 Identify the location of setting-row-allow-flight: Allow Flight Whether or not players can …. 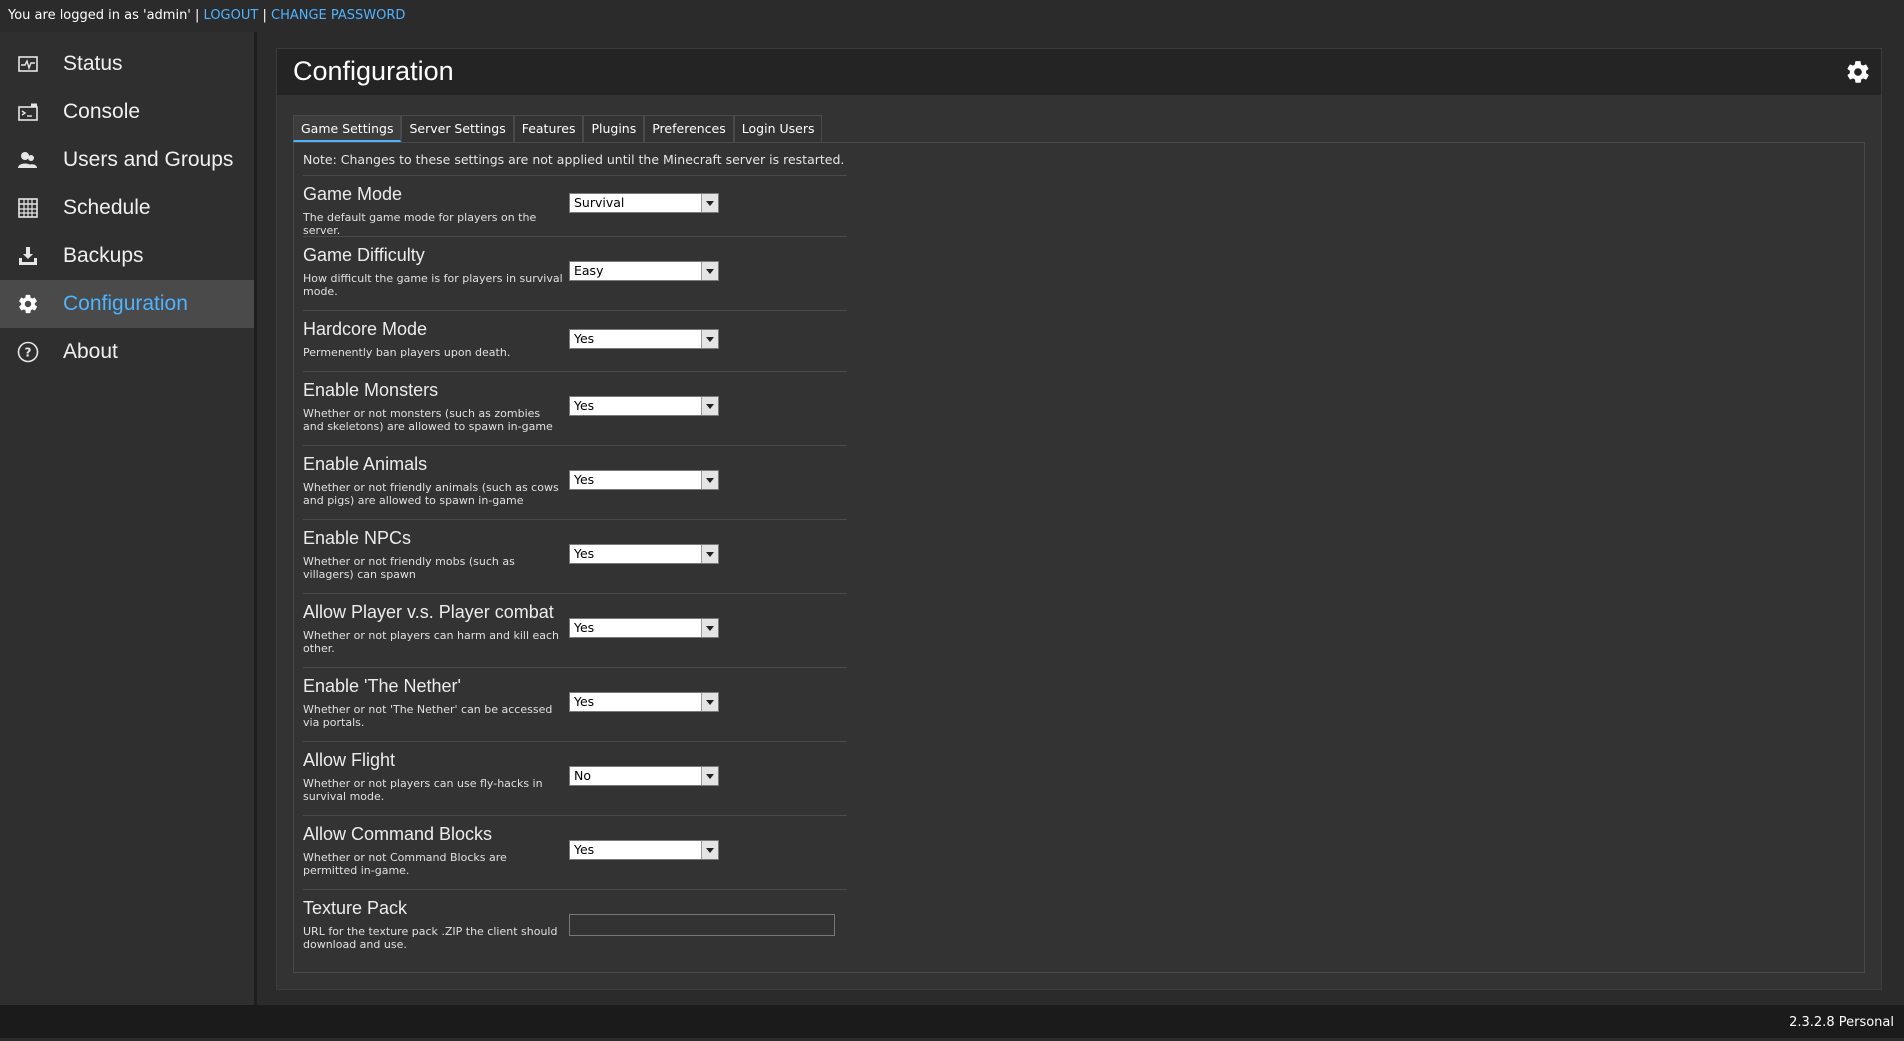
(575, 778).